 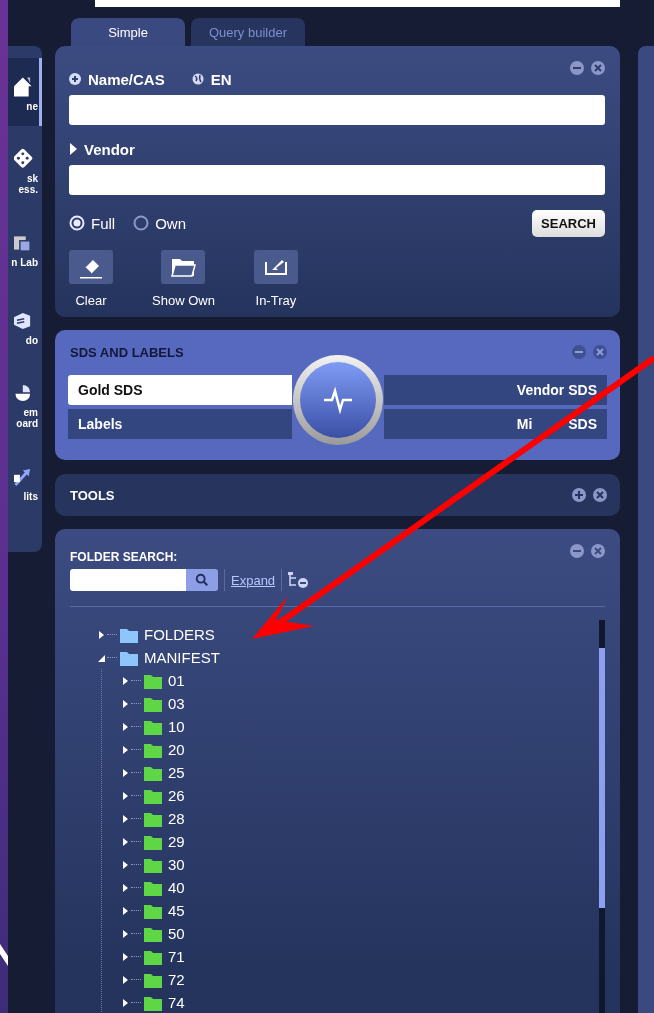 What do you see at coordinates (276, 300) in the screenshot?
I see `action-label: In-Tray` at bounding box center [276, 300].